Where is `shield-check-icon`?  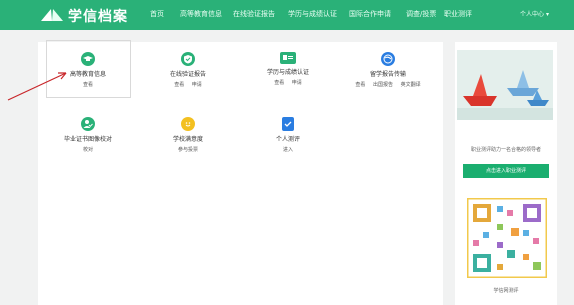
shield-check-icon is located at coordinates (188, 59).